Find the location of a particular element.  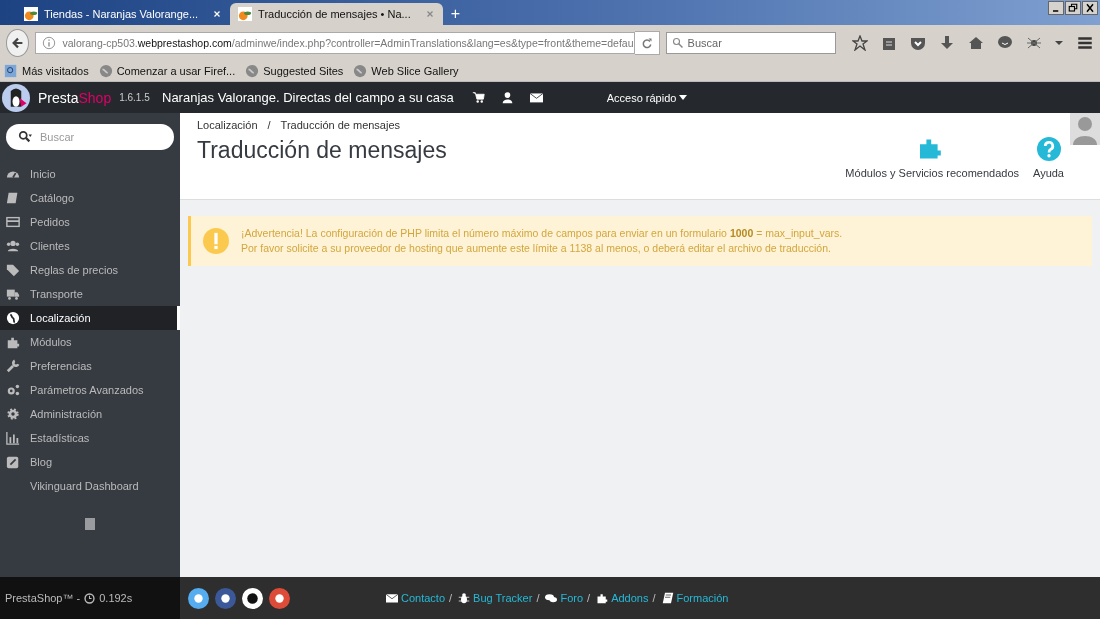

minimize-icon is located at coordinates (1056, 8).